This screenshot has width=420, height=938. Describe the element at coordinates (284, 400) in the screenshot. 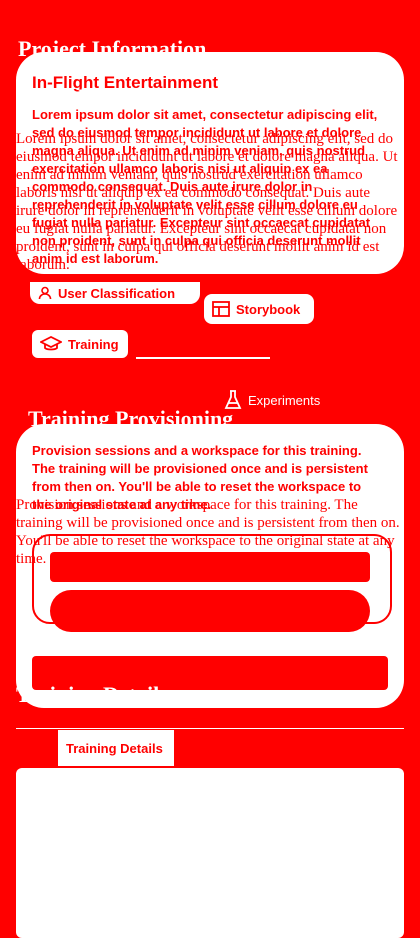

I see `experiments-label: Experiments` at that location.